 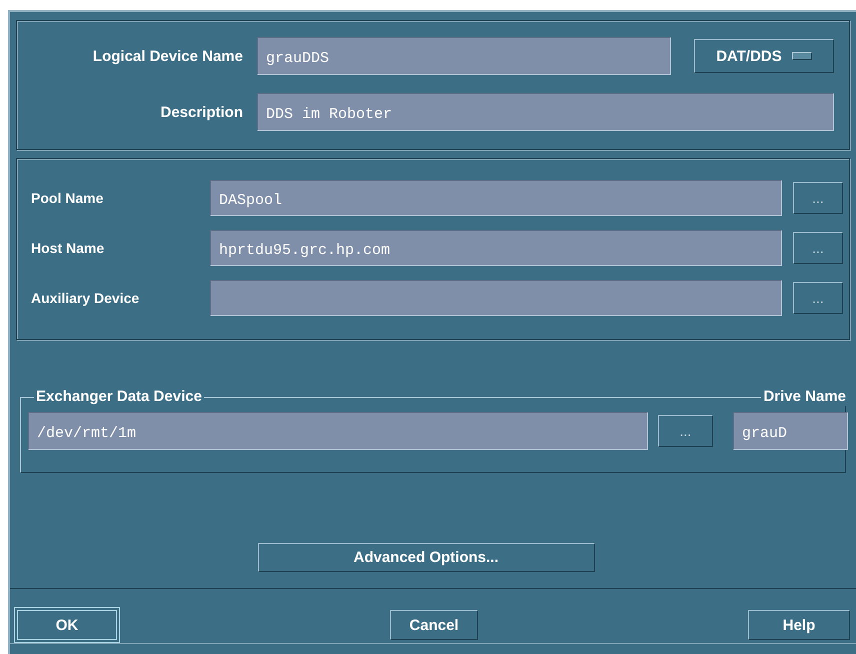 What do you see at coordinates (338, 431) in the screenshot?
I see `text-field: /dev/rmt/1m` at bounding box center [338, 431].